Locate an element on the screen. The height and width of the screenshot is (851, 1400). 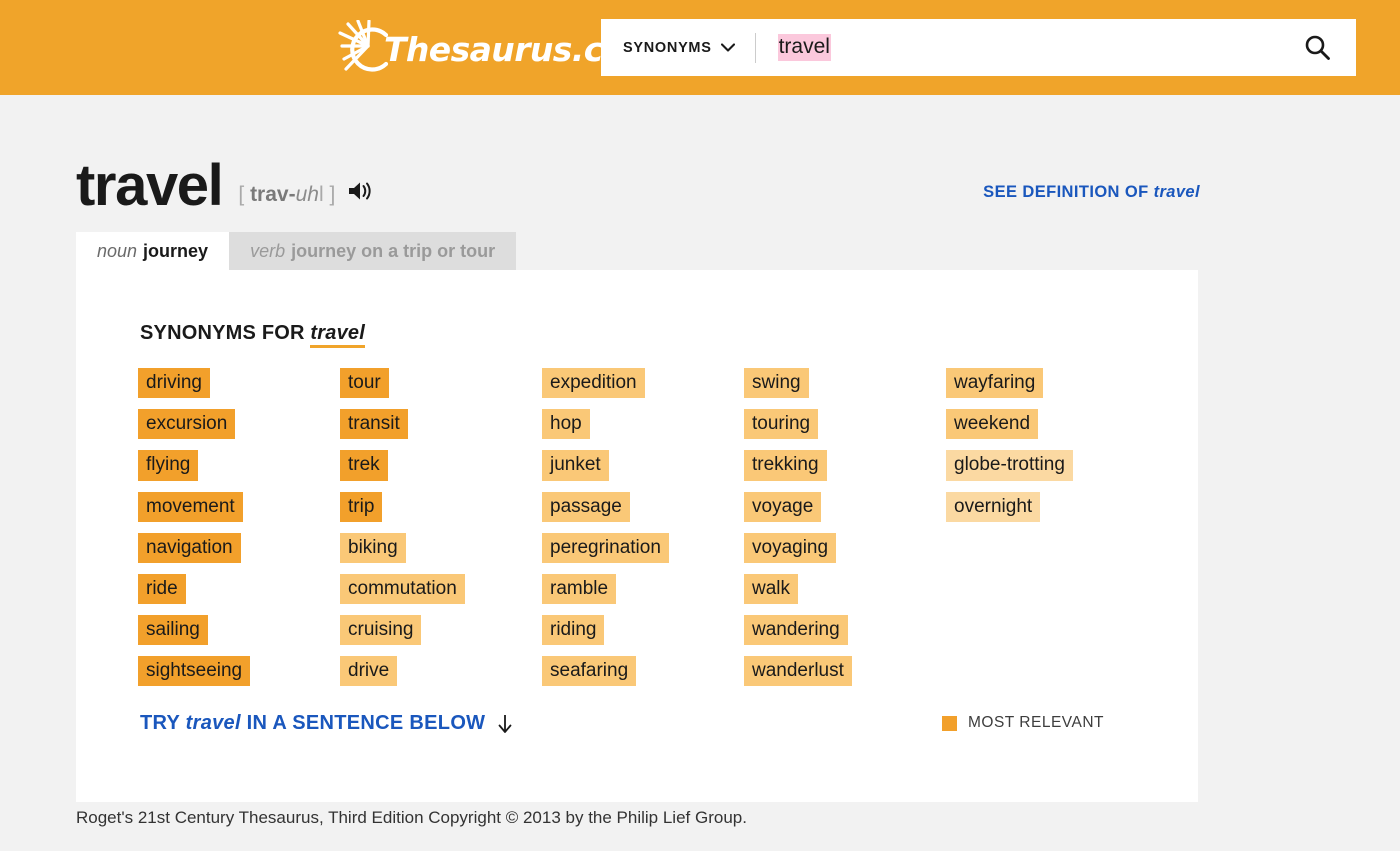
synonym-chip: globe-trotting is located at coordinates (1009, 465).